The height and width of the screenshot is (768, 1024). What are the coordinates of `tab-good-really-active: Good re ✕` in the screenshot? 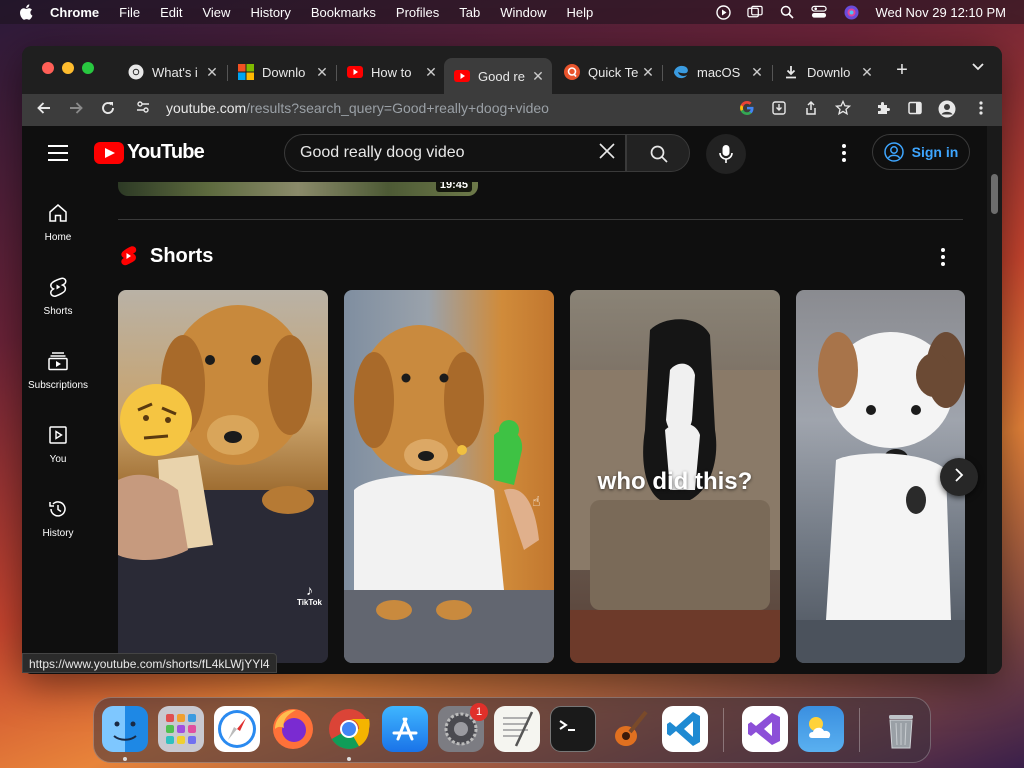 It's located at (498, 76).